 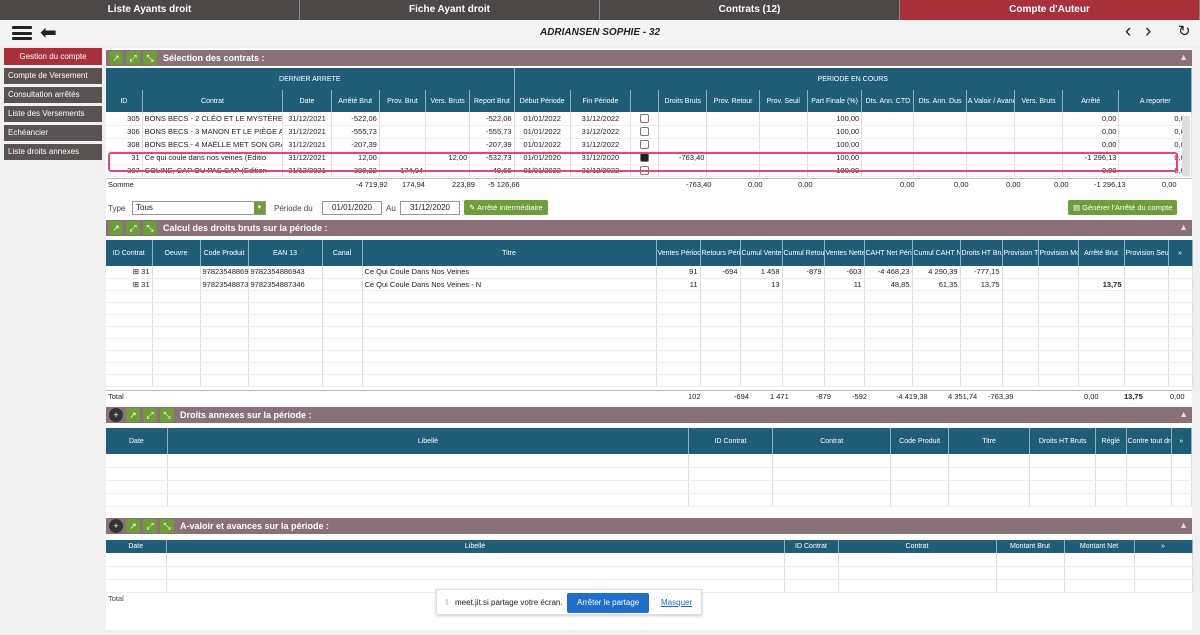 I want to click on stop-sharing-button: Arrêter le partage, so click(x=608, y=603).